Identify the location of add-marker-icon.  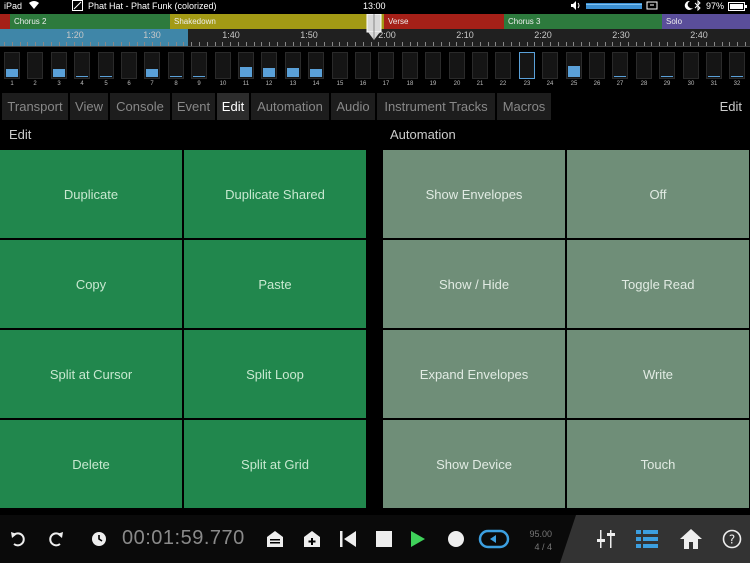
(312, 539).